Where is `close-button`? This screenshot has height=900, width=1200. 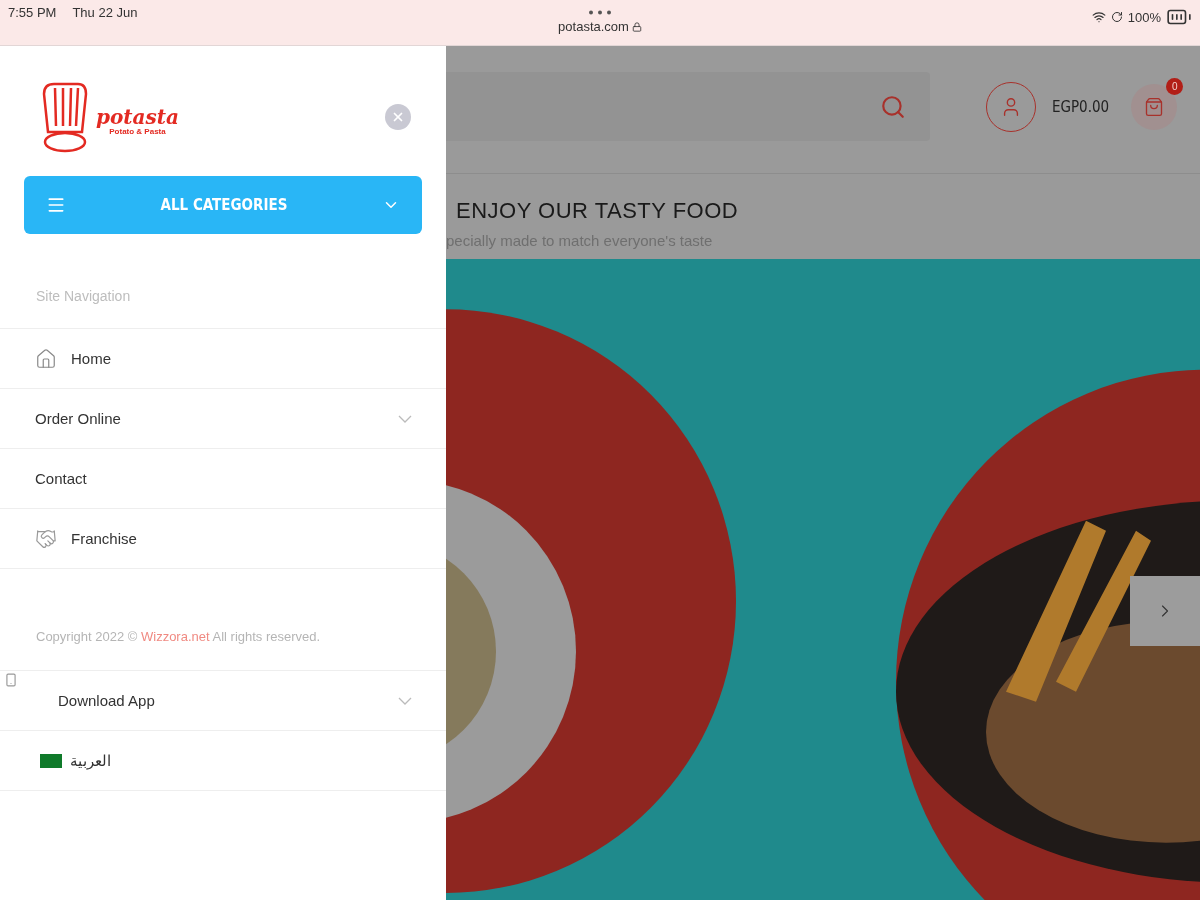
close-button is located at coordinates (398, 117).